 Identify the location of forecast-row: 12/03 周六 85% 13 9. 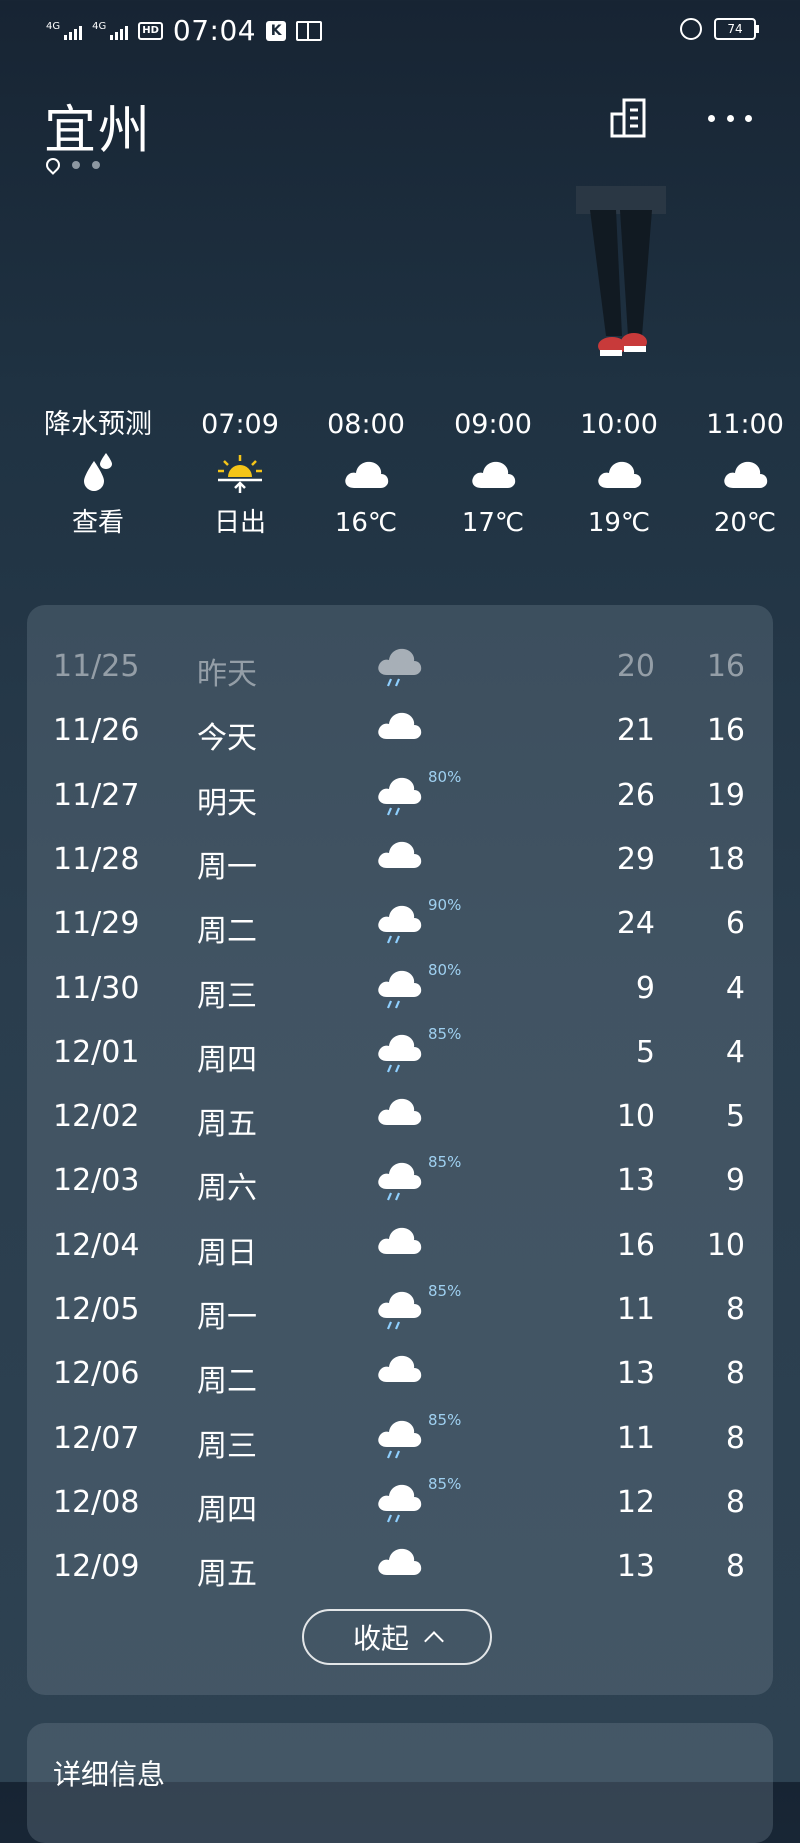
(400, 1181).